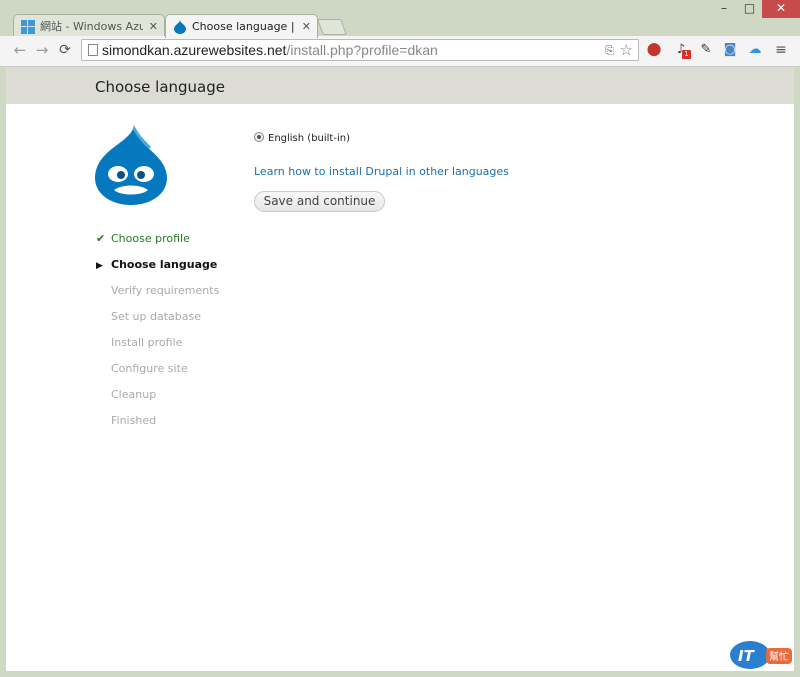 Image resolution: width=800 pixels, height=677 pixels. I want to click on notification-bell-icon: ♪ 1, so click(682, 50).